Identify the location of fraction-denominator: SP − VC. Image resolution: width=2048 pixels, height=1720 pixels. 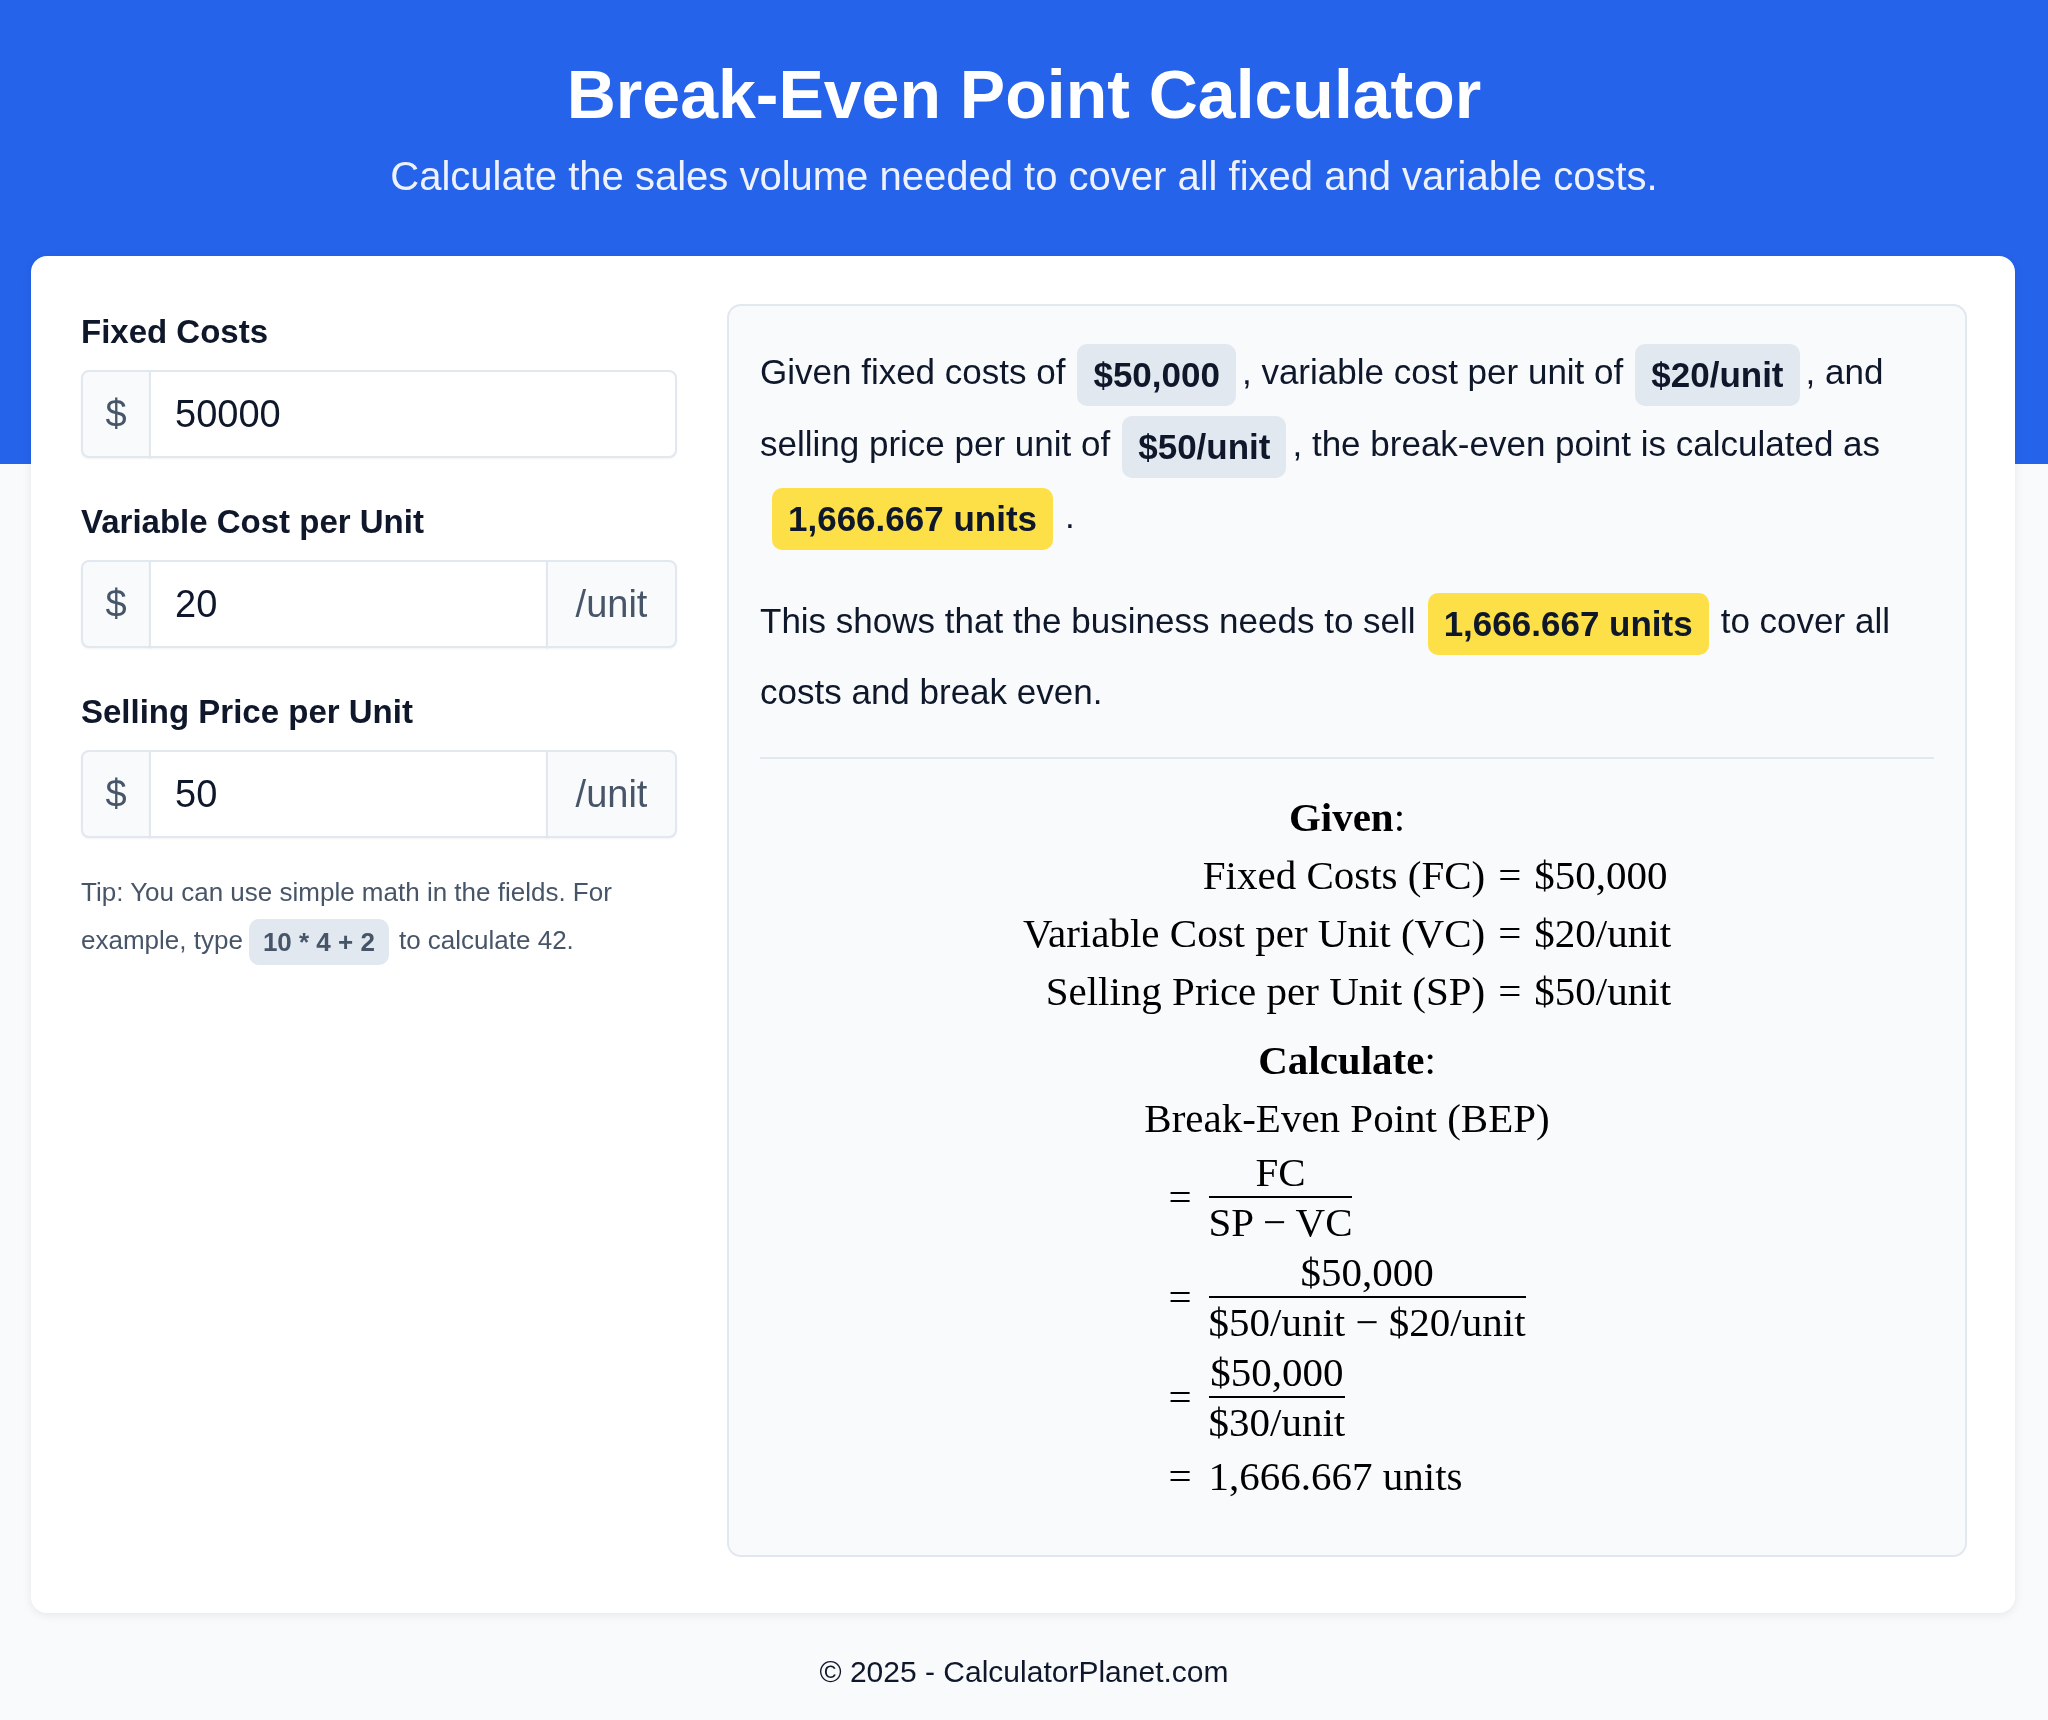
(1280, 1222).